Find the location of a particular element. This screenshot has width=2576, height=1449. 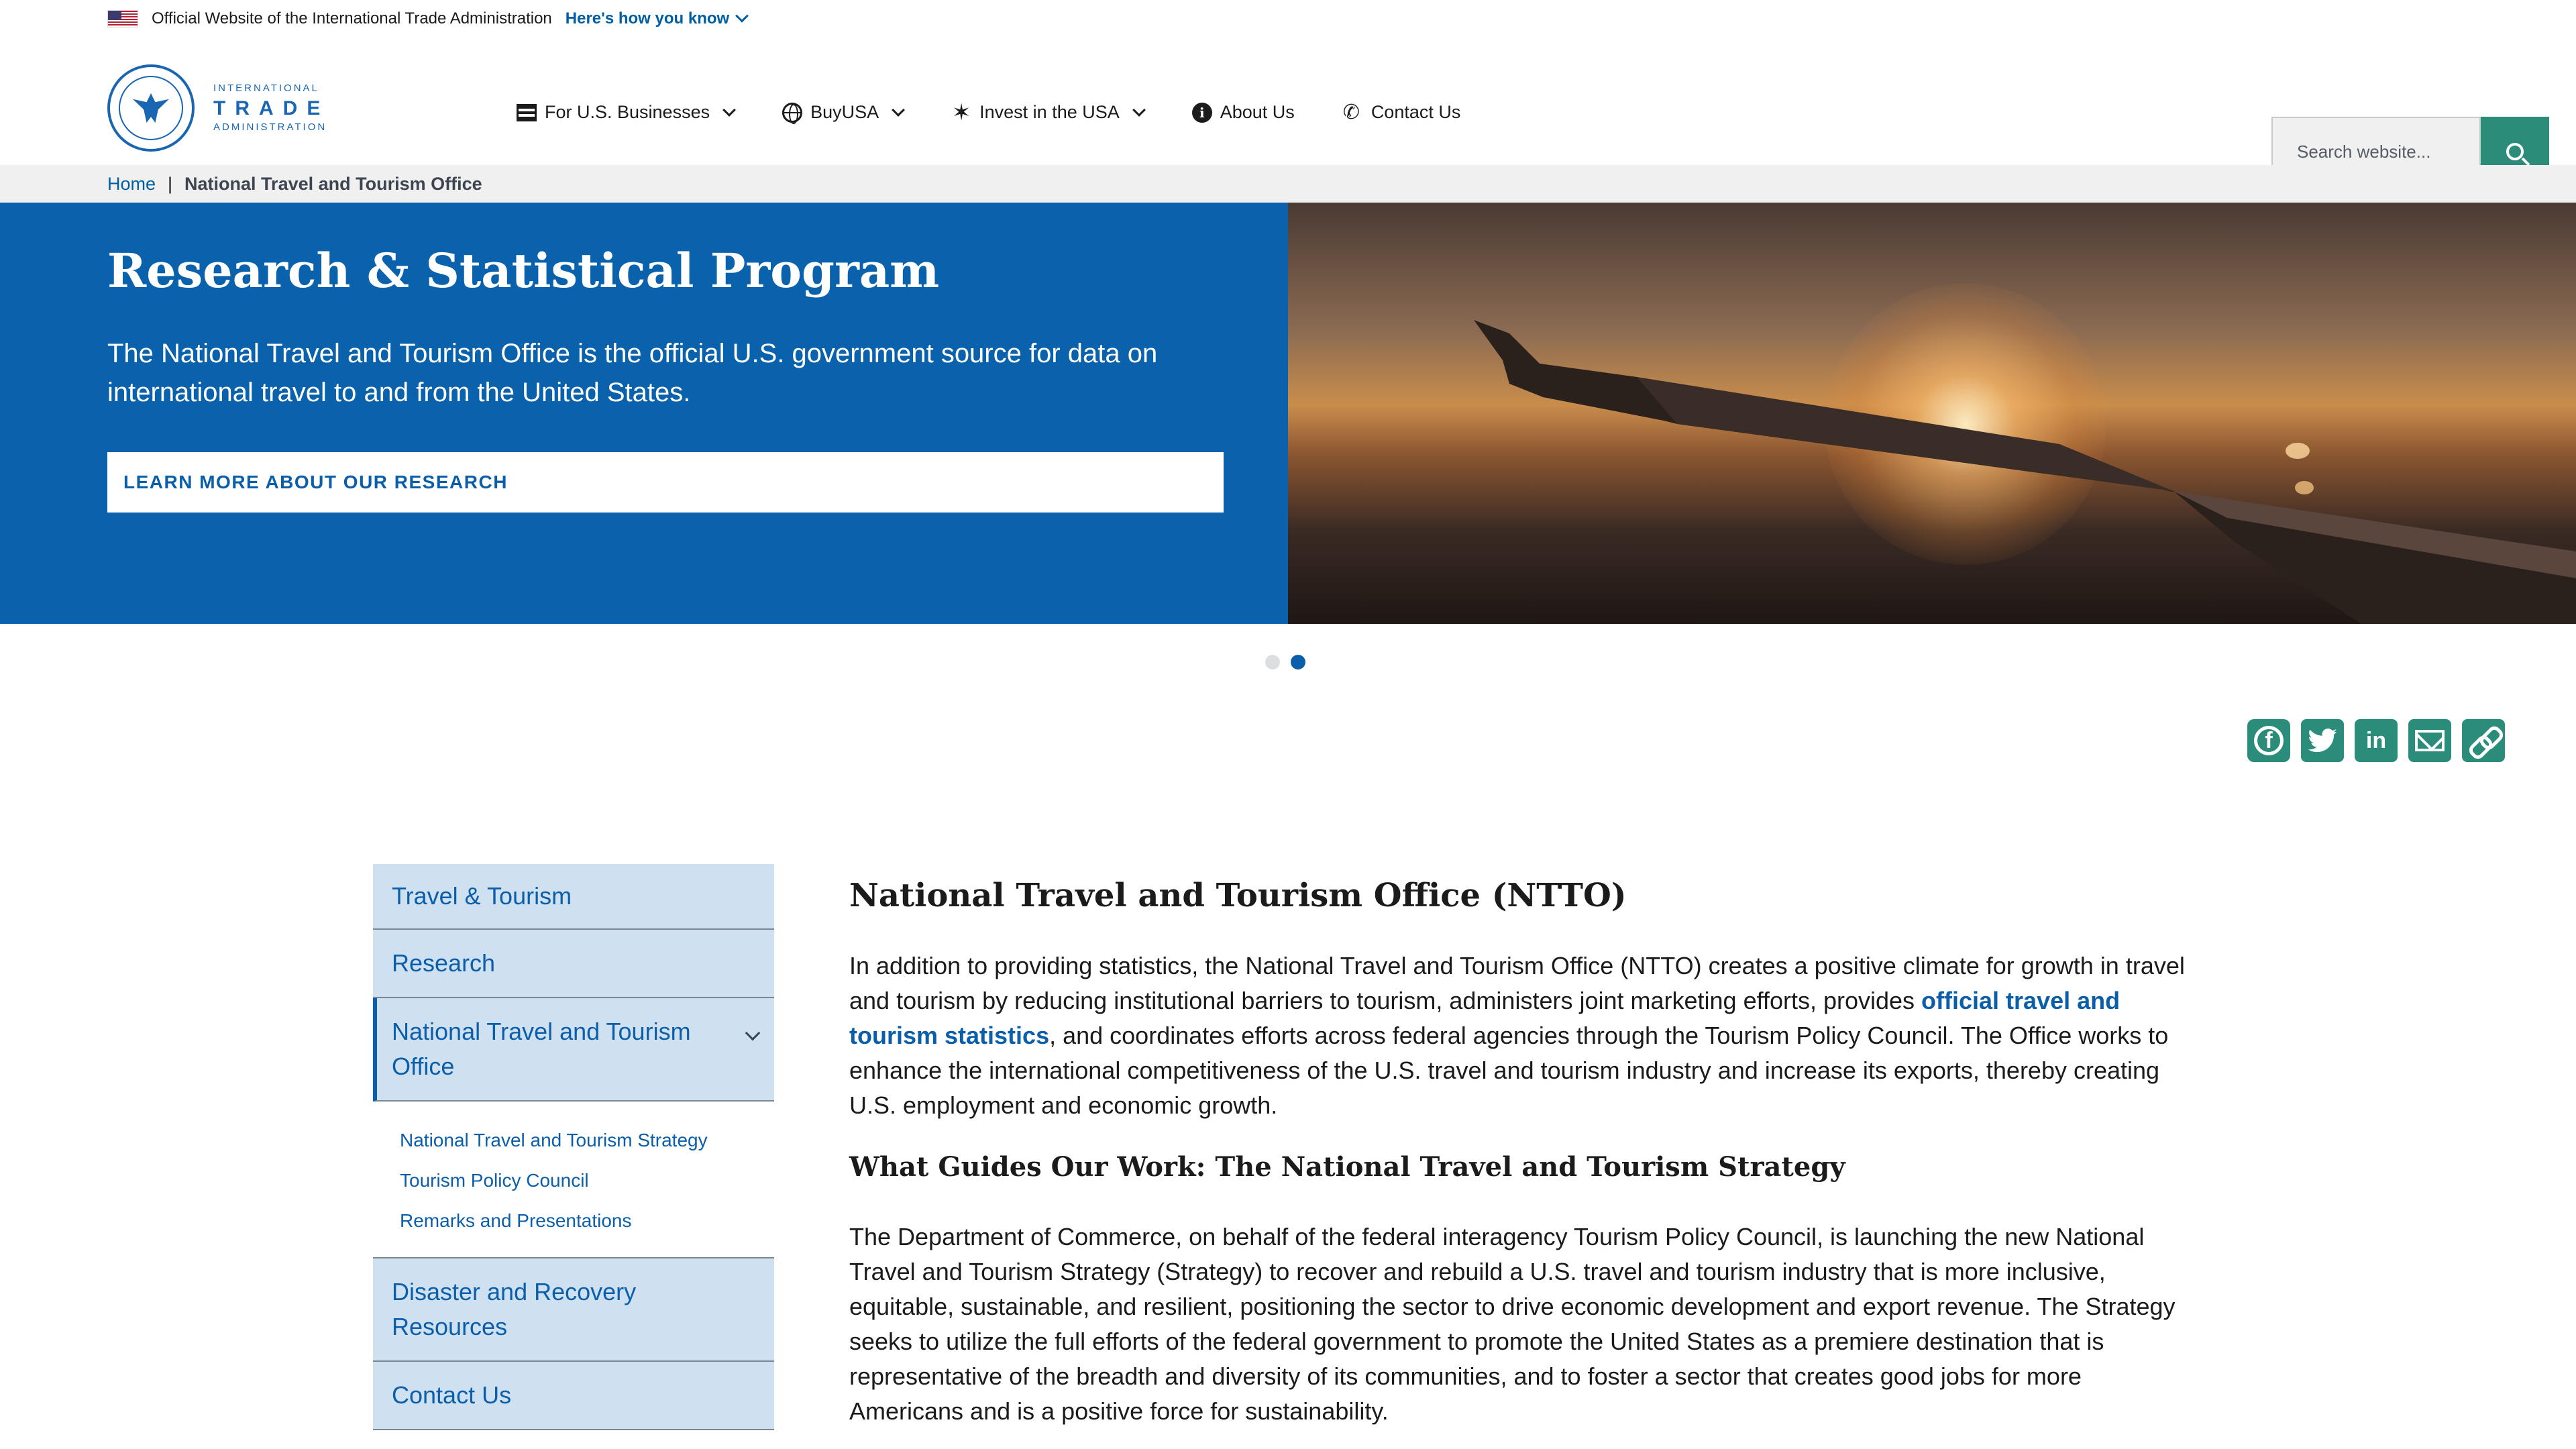

nav-label: Invest in the USA is located at coordinates (1049, 112).